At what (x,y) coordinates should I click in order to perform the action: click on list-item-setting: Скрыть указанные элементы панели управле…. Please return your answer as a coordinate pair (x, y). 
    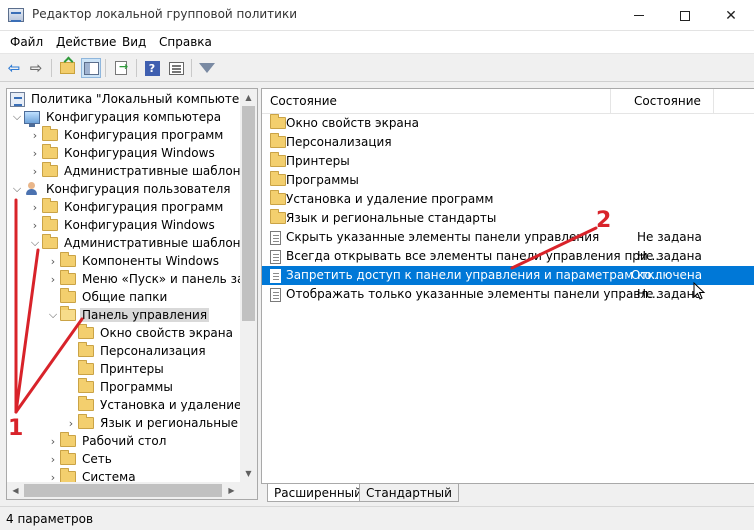
    Looking at the image, I should click on (508, 237).